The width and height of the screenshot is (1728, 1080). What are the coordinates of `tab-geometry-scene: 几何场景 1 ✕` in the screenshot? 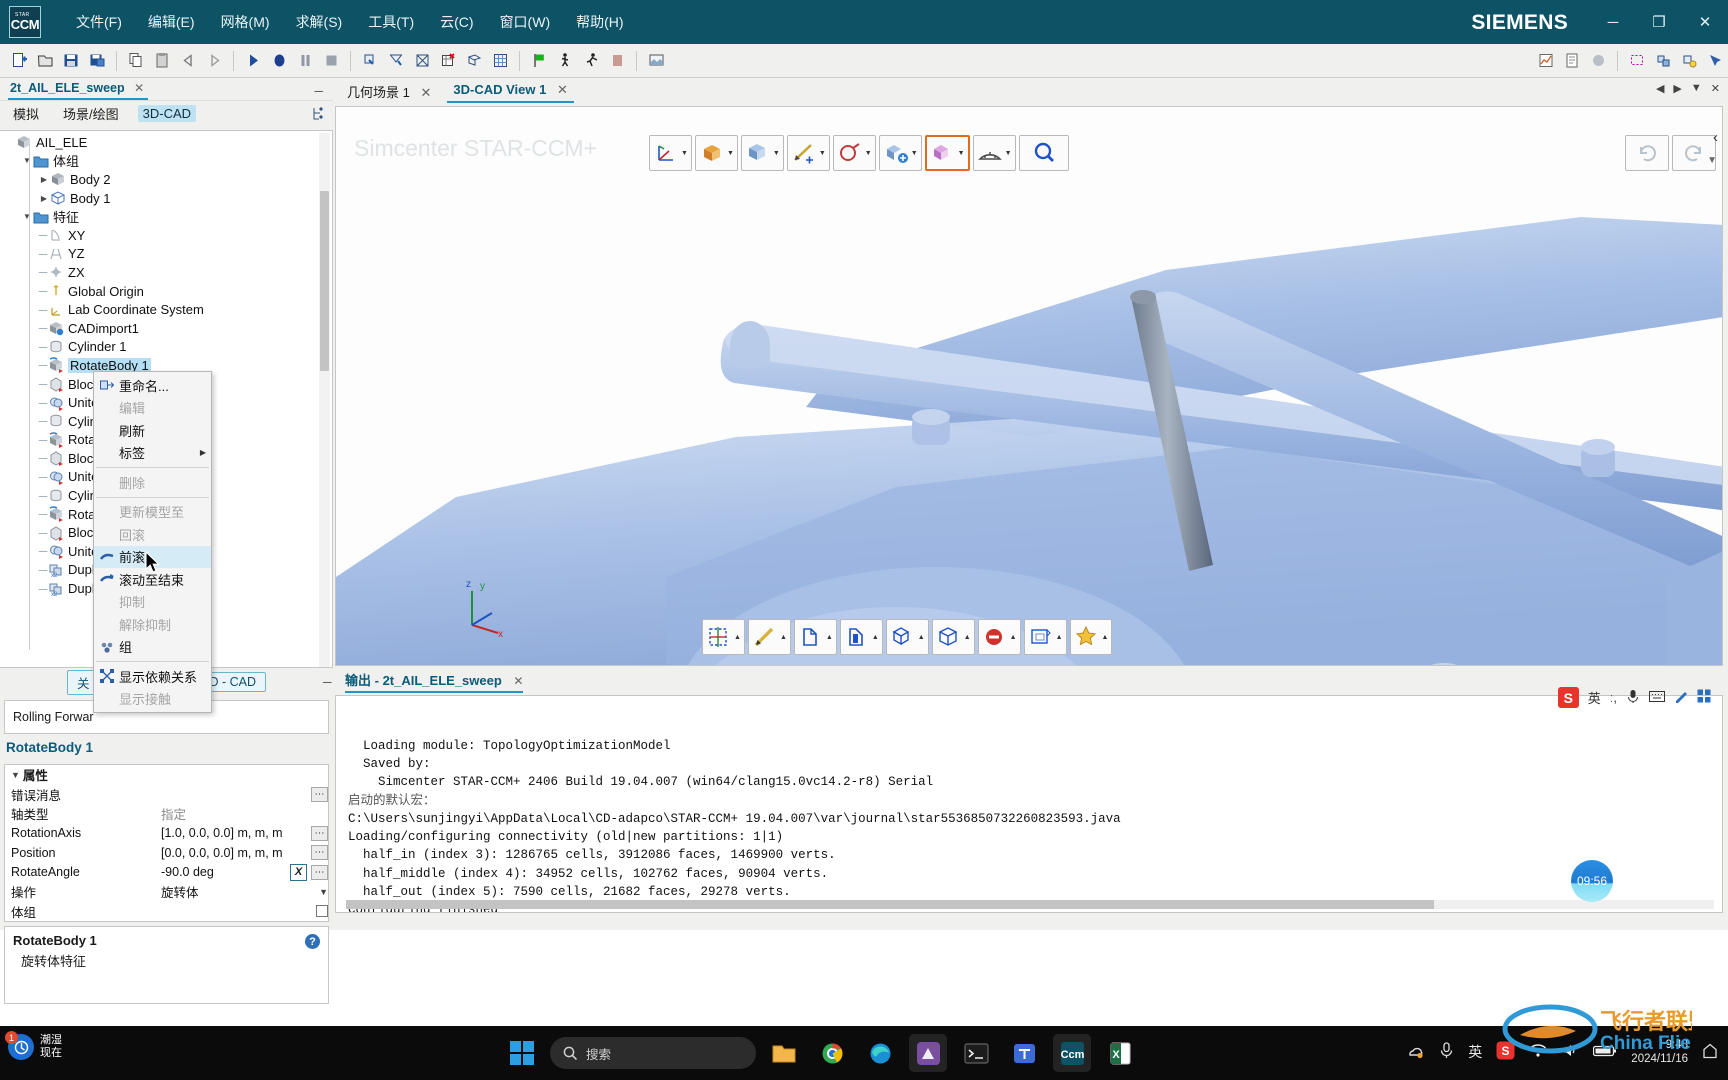 It's located at (389, 91).